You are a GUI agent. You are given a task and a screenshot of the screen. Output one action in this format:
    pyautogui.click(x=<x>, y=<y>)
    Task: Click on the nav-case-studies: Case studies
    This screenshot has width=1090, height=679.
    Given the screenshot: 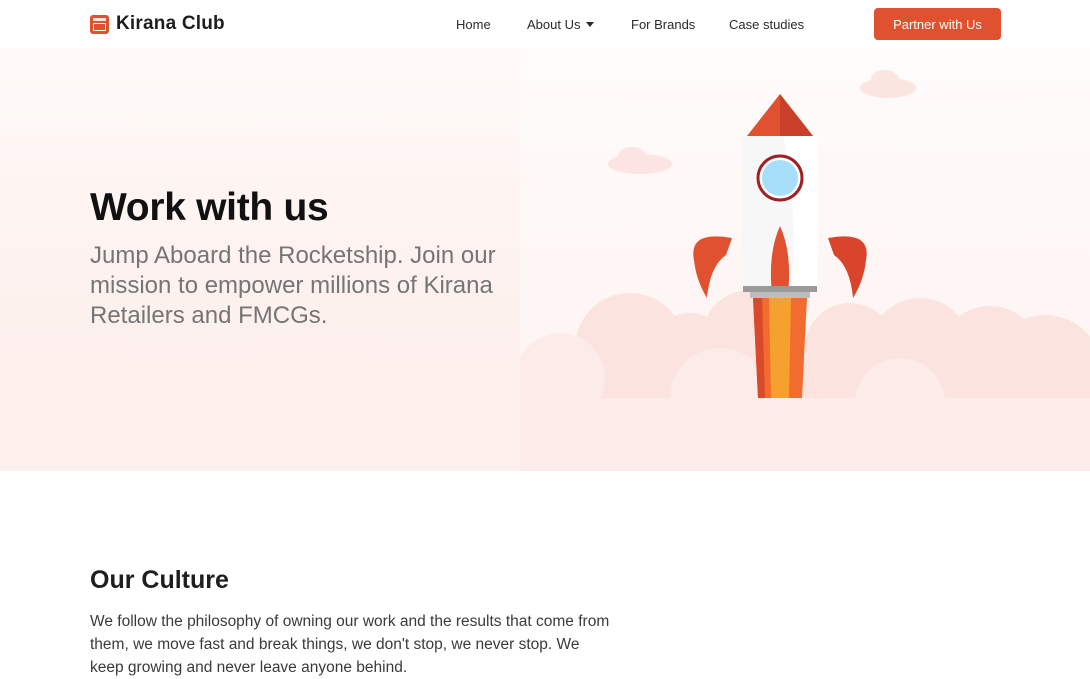 What is the action you would take?
    pyautogui.click(x=766, y=24)
    